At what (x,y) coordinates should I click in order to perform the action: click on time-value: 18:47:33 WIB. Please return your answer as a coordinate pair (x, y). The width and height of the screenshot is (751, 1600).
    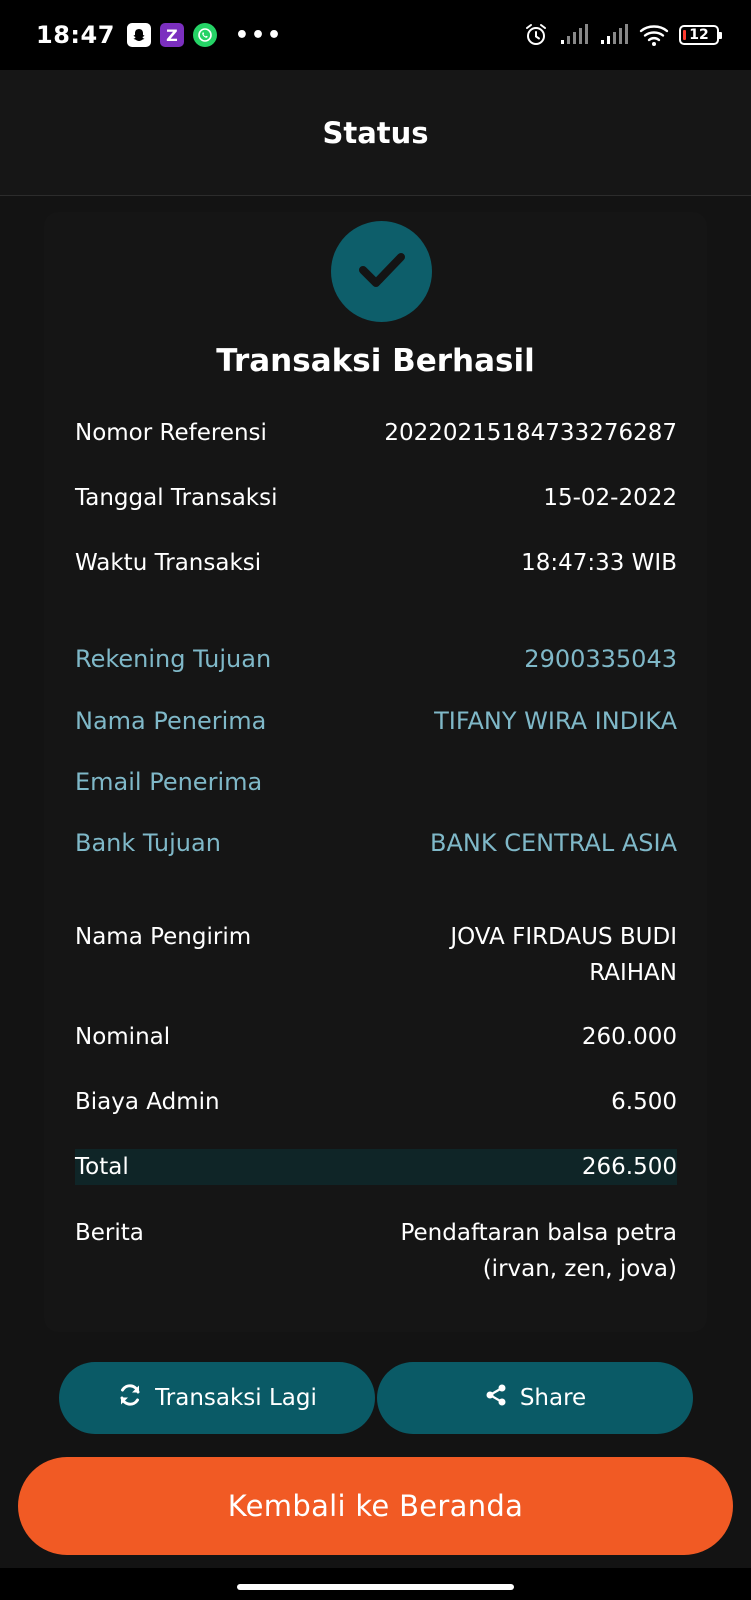
    Looking at the image, I should click on (599, 563).